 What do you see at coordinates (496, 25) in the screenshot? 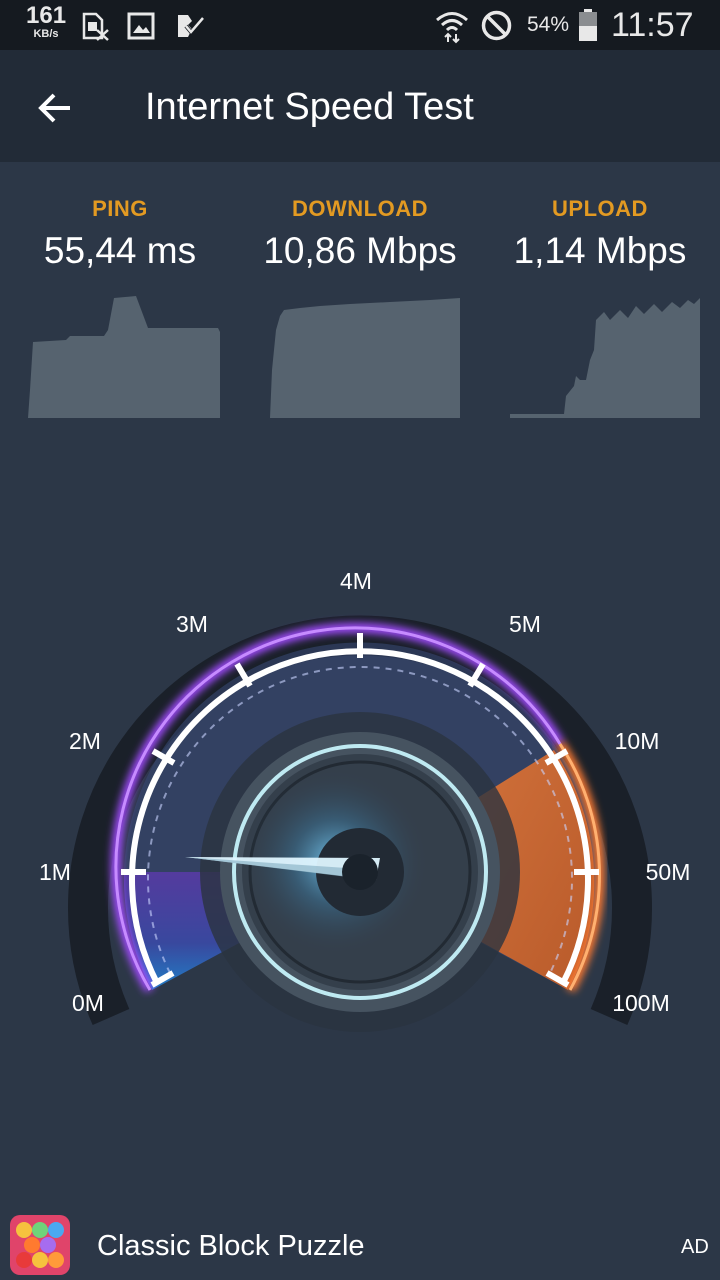
I see `blocked-icon` at bounding box center [496, 25].